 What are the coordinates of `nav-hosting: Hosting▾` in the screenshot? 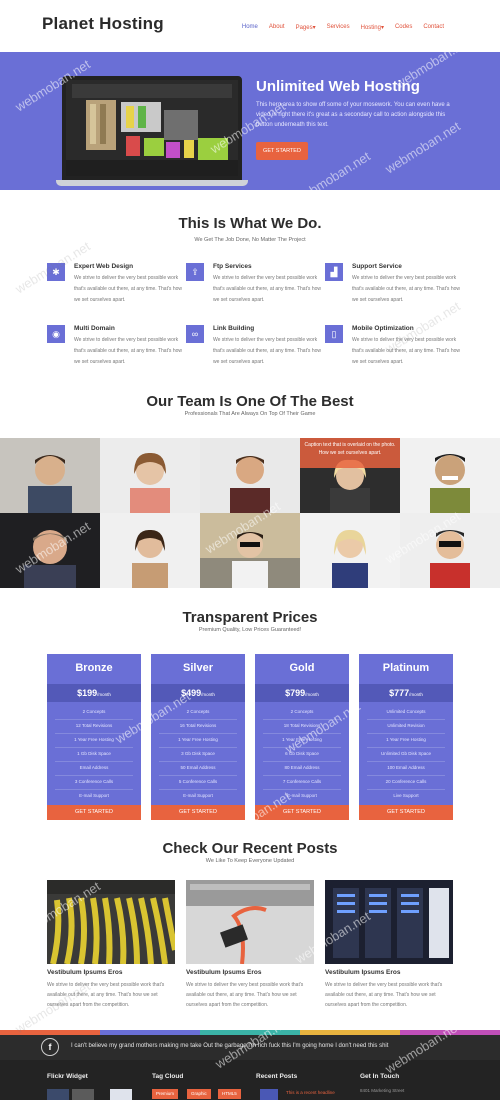 It's located at (372, 27).